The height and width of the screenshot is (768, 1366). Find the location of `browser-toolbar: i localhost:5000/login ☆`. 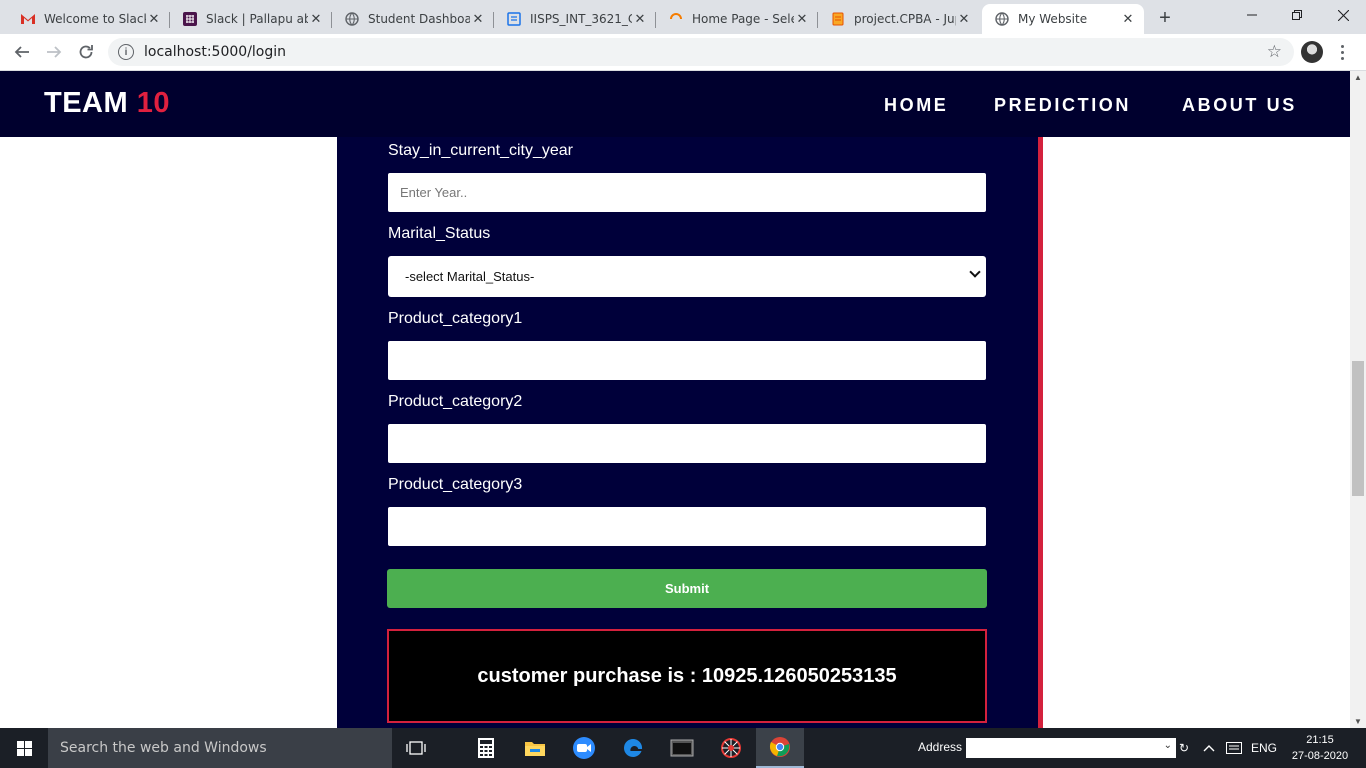

browser-toolbar: i localhost:5000/login ☆ is located at coordinates (683, 52).